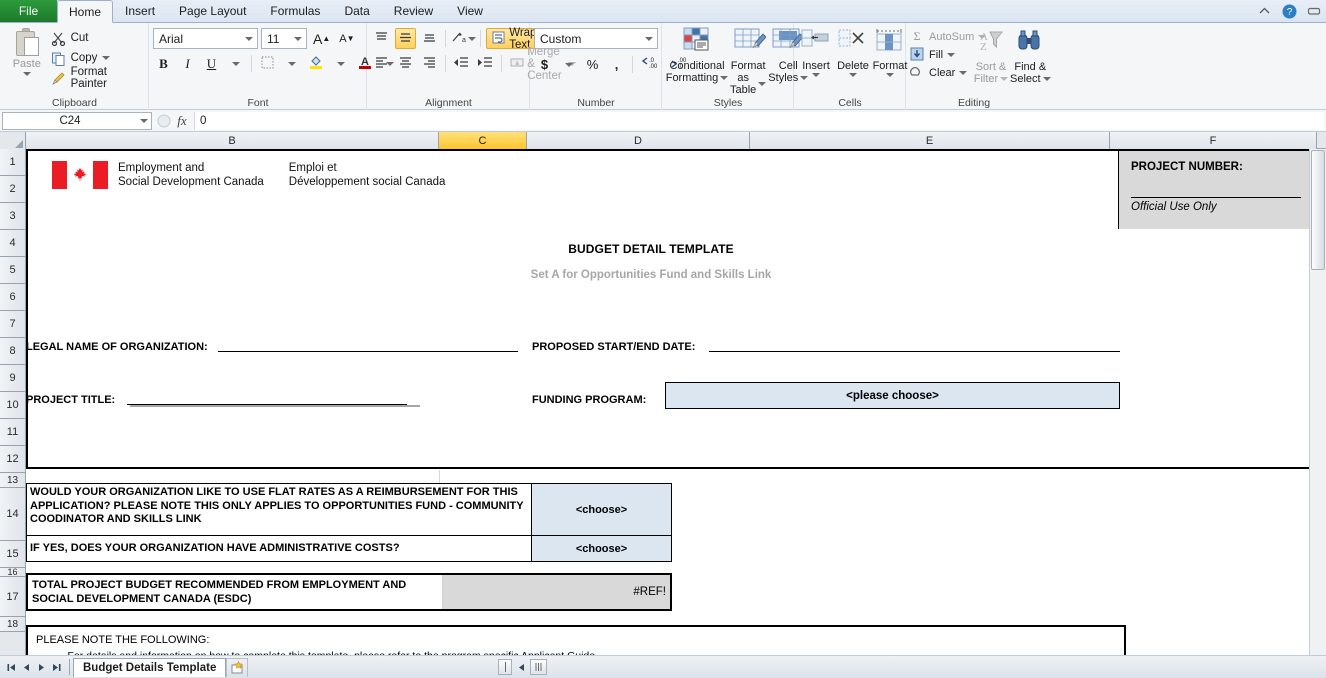 Image resolution: width=1326 pixels, height=678 pixels. What do you see at coordinates (291, 63) in the screenshot?
I see `borders-dropdown` at bounding box center [291, 63].